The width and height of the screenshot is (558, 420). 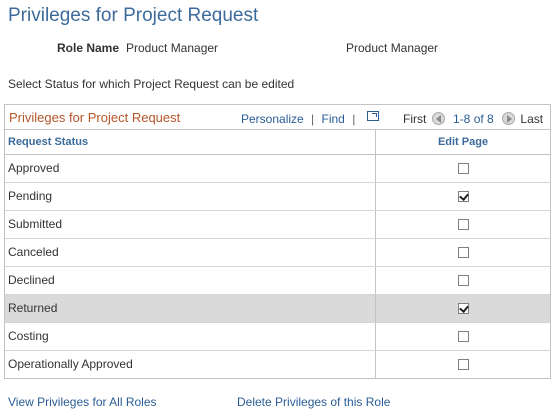 I want to click on page-title: Privileges for Project Request, so click(x=133, y=15).